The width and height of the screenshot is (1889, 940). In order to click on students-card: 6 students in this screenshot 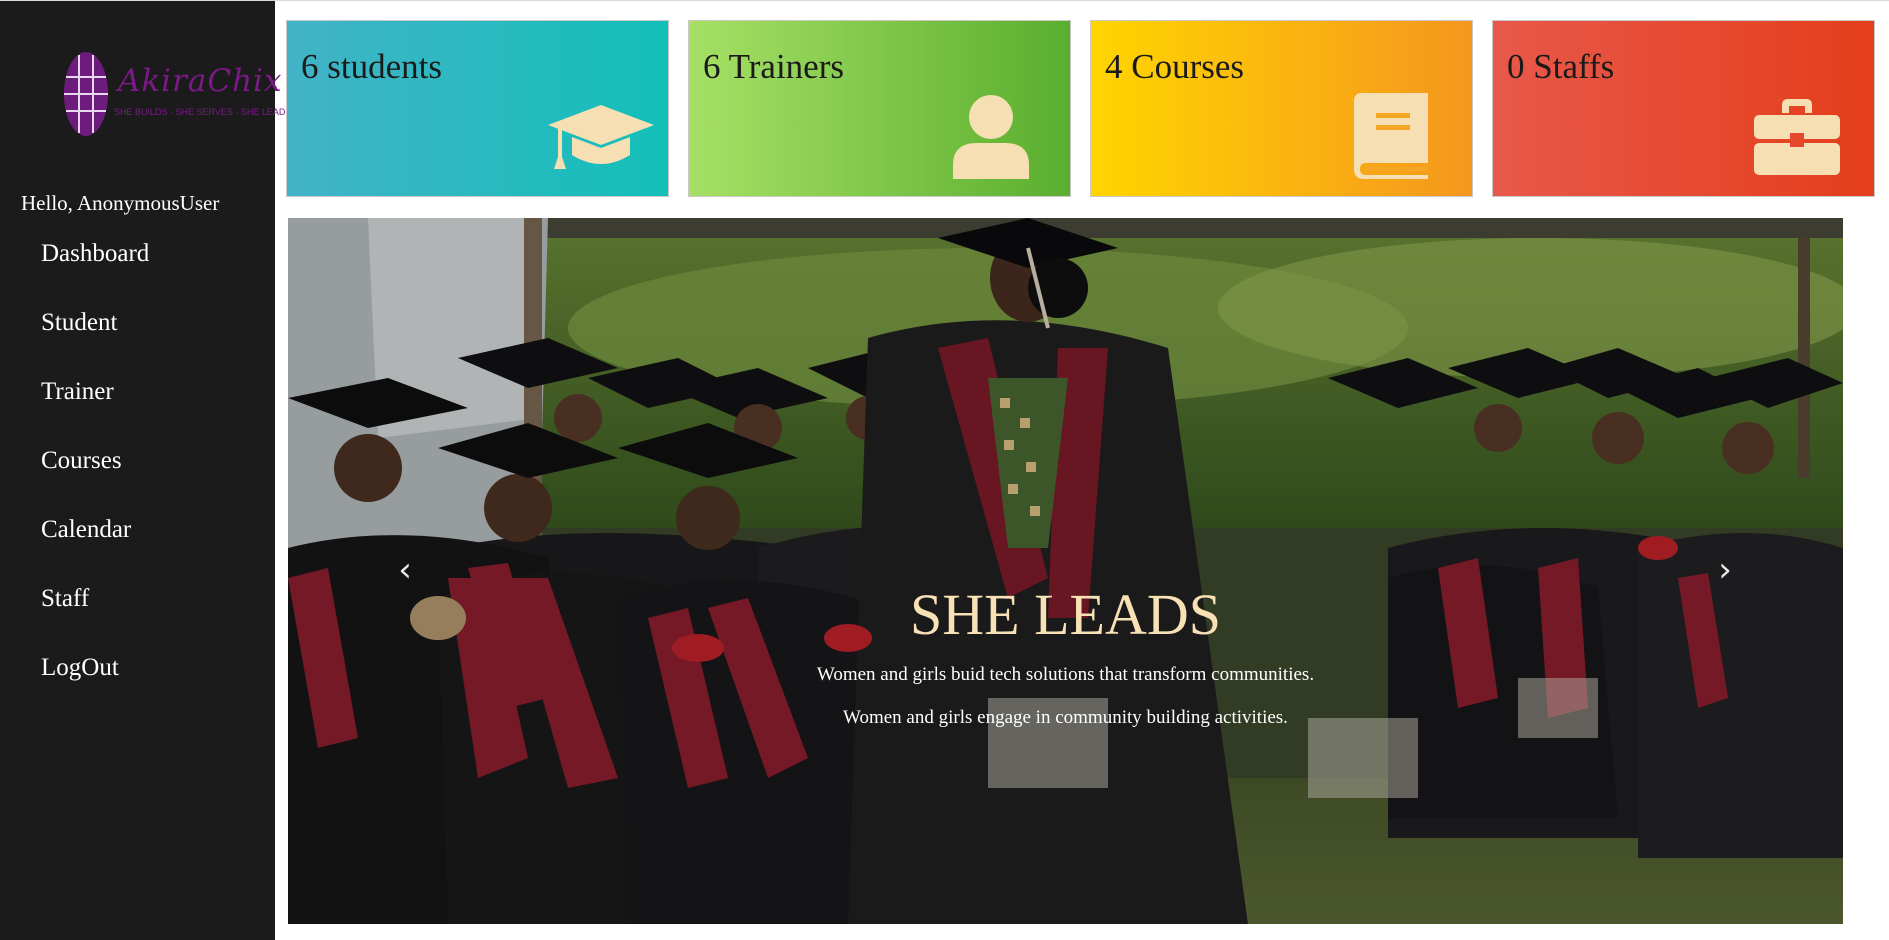, I will do `click(477, 108)`.